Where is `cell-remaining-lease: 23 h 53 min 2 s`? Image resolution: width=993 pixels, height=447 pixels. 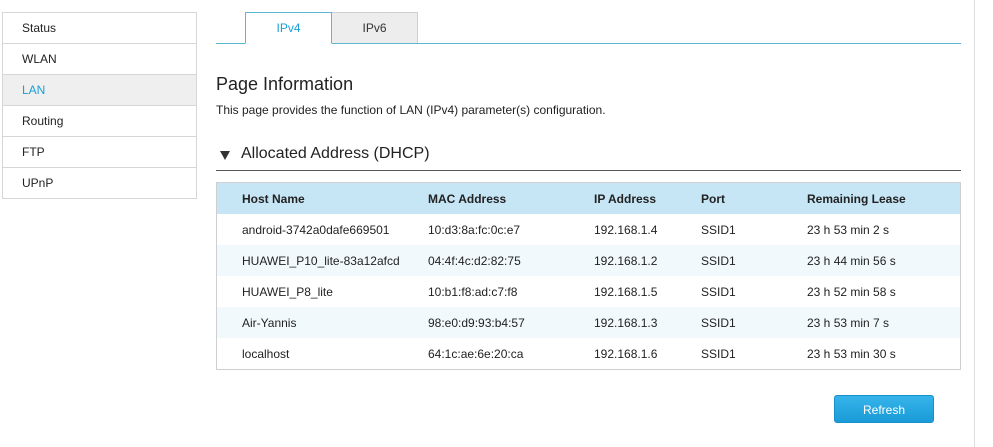 cell-remaining-lease: 23 h 53 min 2 s is located at coordinates (848, 229).